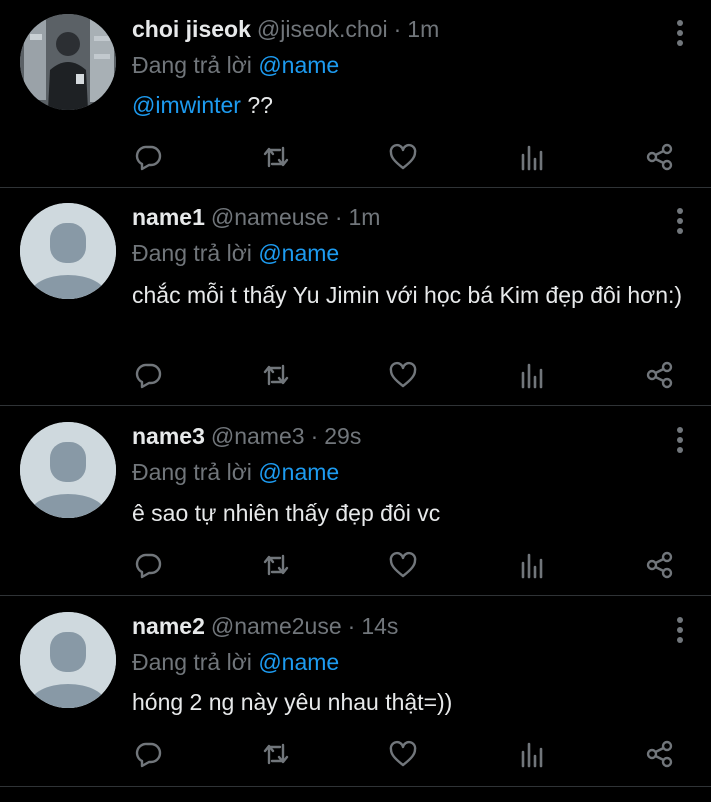 The height and width of the screenshot is (802, 711). Describe the element at coordinates (286, 513) in the screenshot. I see `tweet-text: ê sao tự nhiên thấy đẹp đôi vc` at that location.